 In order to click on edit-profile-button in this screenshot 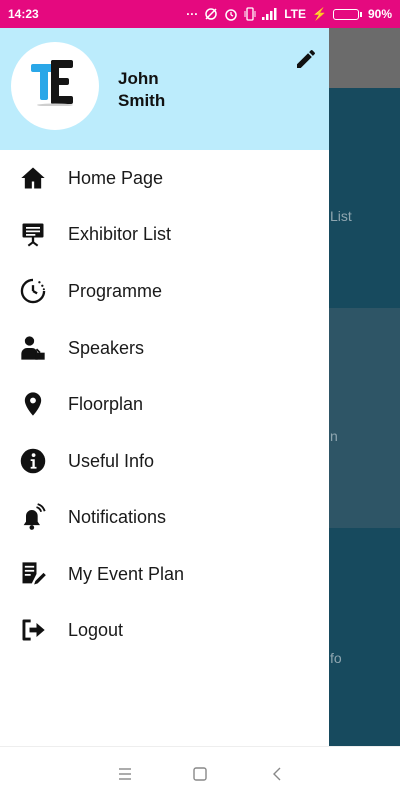, I will do `click(306, 59)`.